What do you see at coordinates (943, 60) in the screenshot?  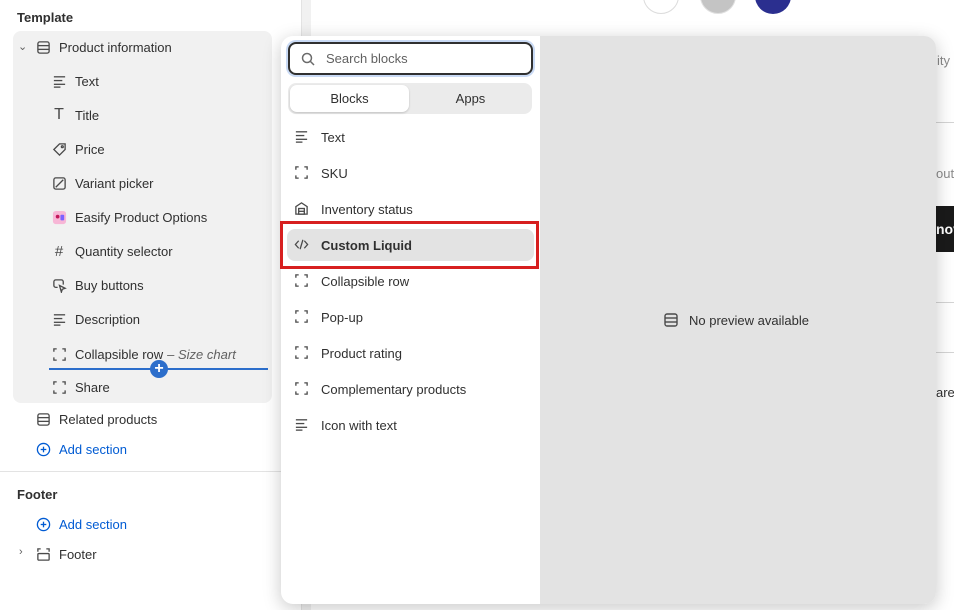 I see `preview-text-fragment: ity` at bounding box center [943, 60].